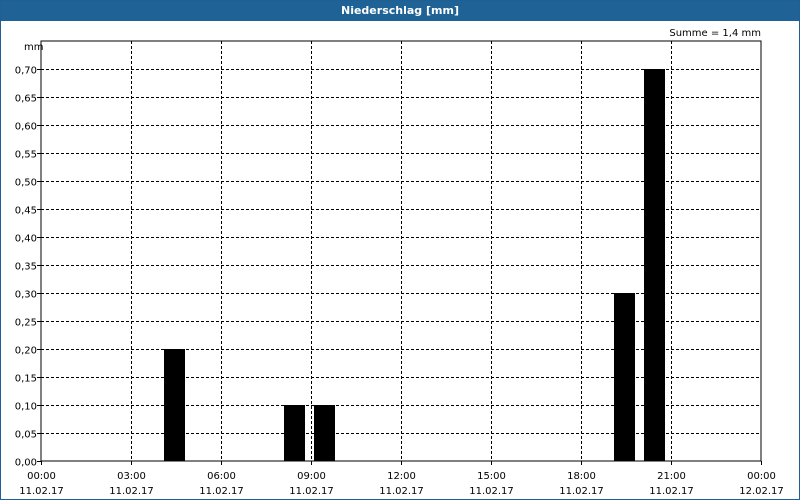  What do you see at coordinates (26, 239) in the screenshot?
I see `y-tick-label: 0,40` at bounding box center [26, 239].